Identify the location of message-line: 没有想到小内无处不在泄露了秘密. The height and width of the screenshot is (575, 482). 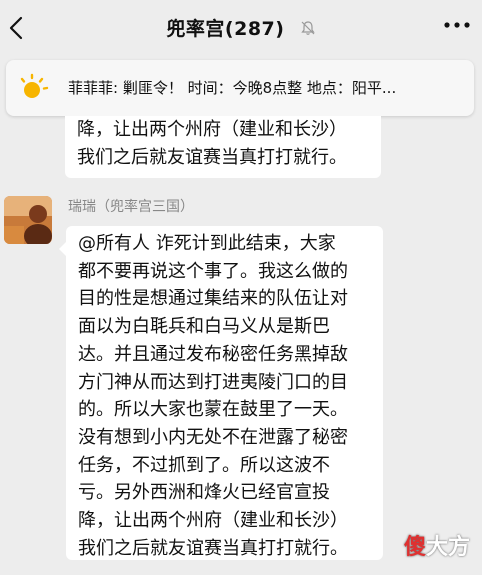
(213, 437).